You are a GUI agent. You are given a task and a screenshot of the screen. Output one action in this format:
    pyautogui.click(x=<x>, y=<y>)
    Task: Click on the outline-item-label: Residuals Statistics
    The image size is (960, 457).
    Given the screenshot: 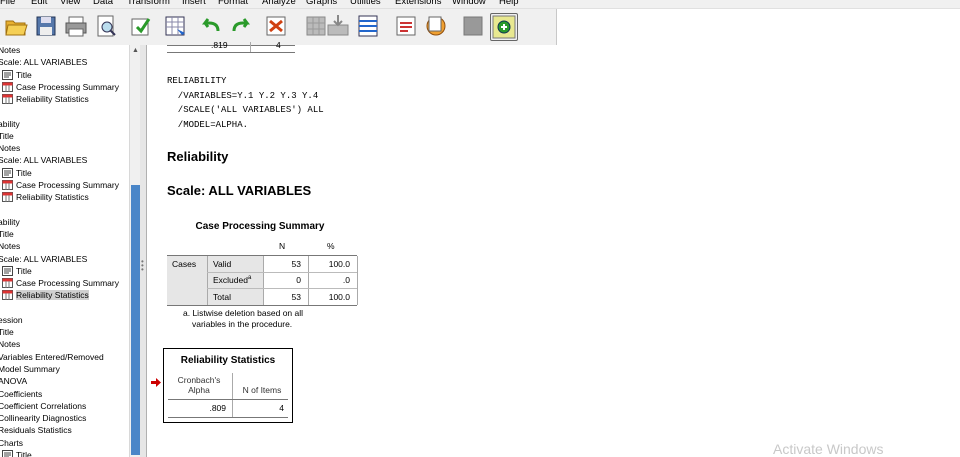 What is the action you would take?
    pyautogui.click(x=36, y=430)
    